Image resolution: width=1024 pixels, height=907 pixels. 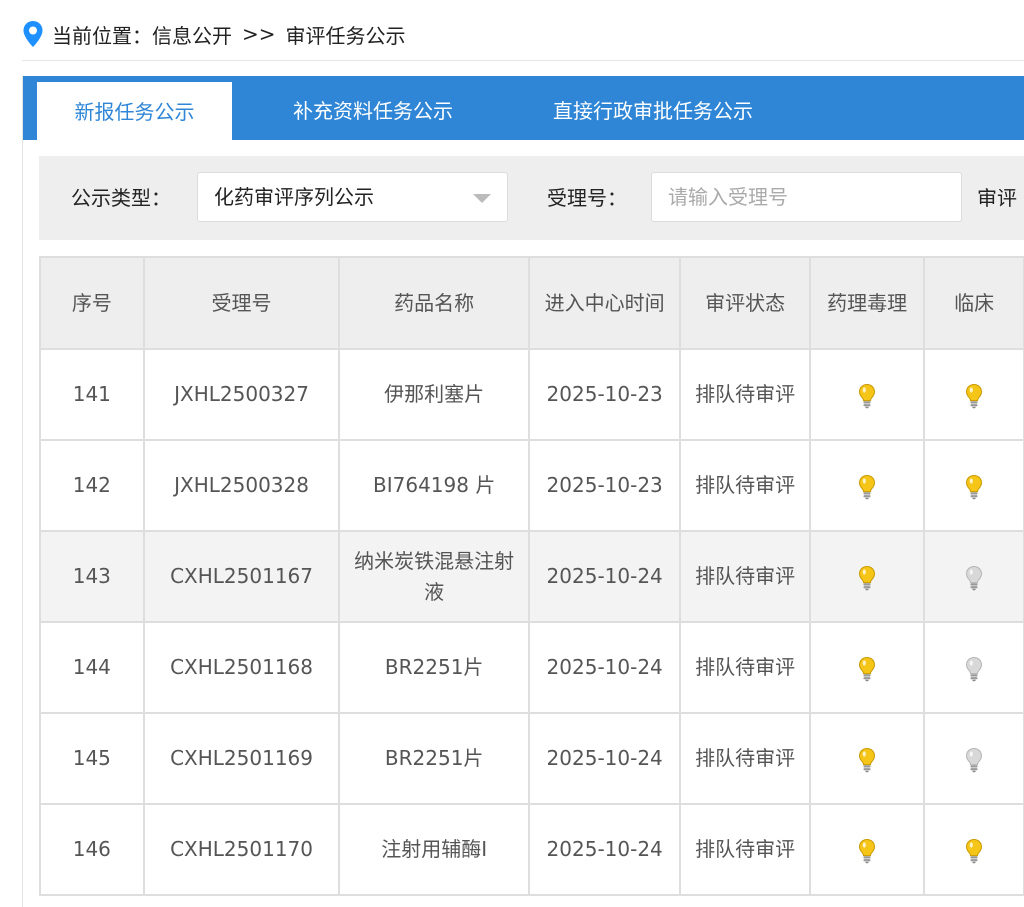 I want to click on tab-supplement: 补充资料任务公示, so click(x=373, y=108).